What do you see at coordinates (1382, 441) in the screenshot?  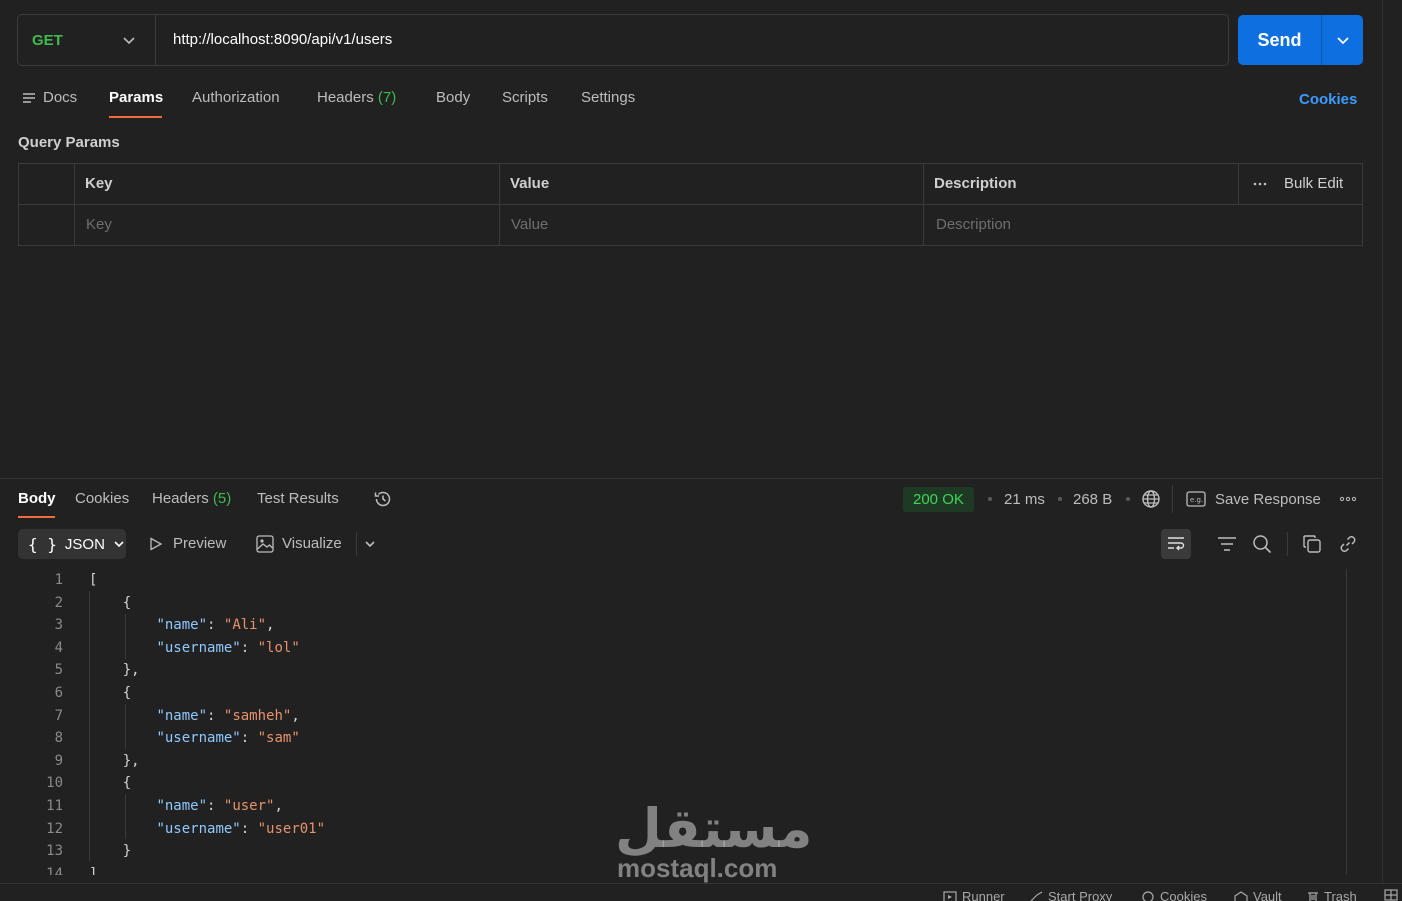 I see `right-edge-divider` at bounding box center [1382, 441].